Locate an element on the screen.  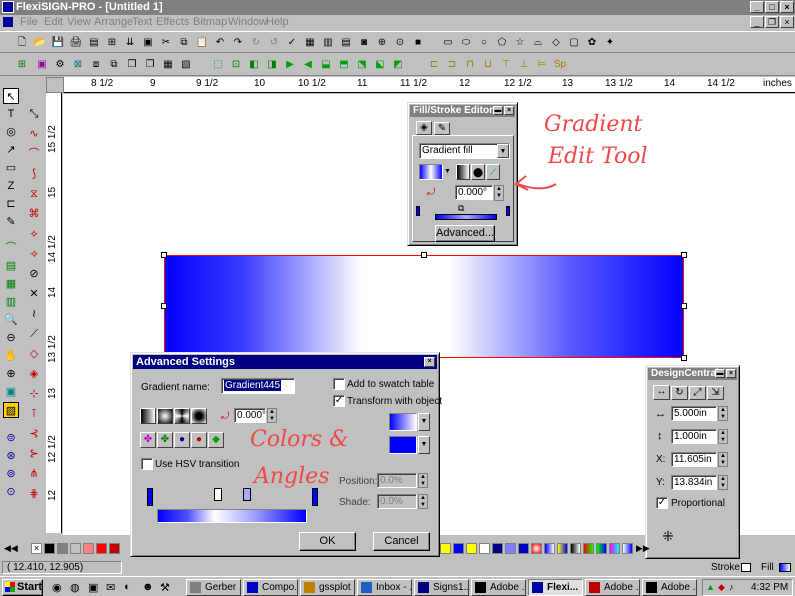
repeat2-icon: ↺ is located at coordinates (274, 43).